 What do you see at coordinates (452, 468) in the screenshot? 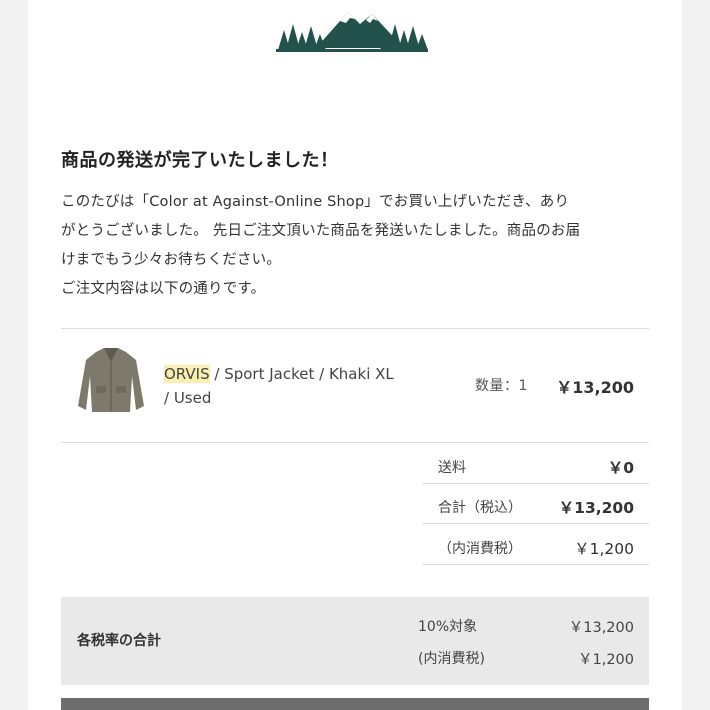
I see `shipping-label: 送料` at bounding box center [452, 468].